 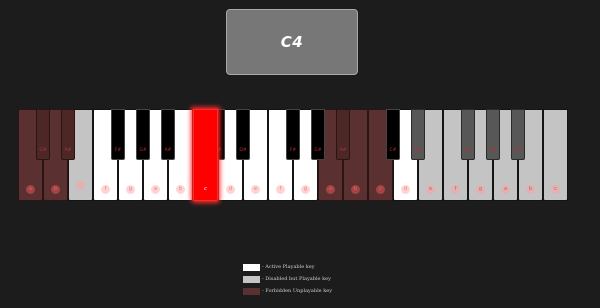 I want to click on key-note-label, so click(x=80, y=185).